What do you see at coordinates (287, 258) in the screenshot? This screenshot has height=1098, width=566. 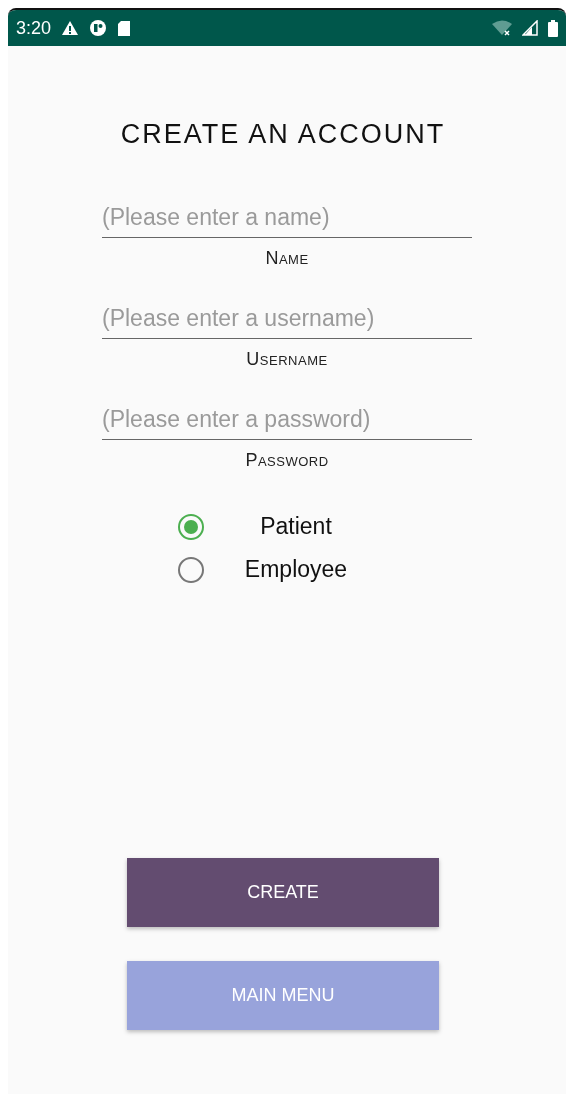 I see `field-label: Name` at bounding box center [287, 258].